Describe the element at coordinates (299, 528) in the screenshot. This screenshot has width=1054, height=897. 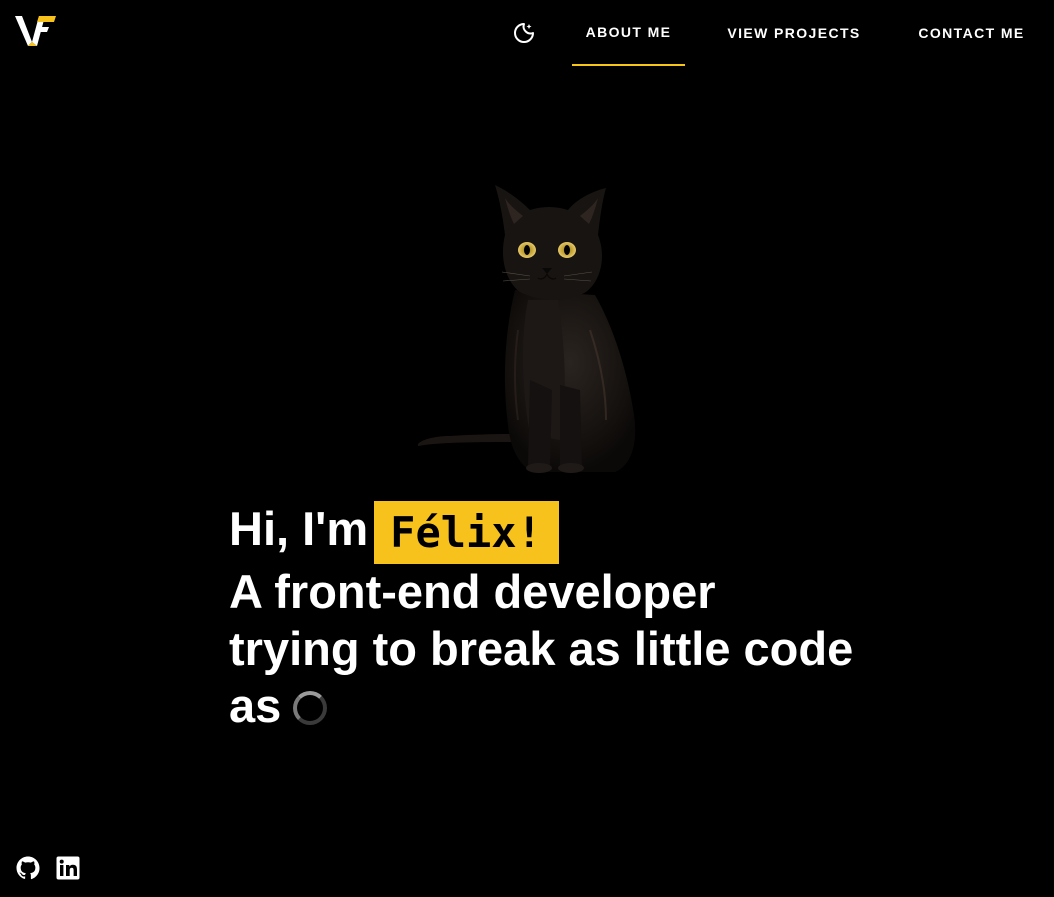
I see `hero-greeting: Hi, I'm` at that location.